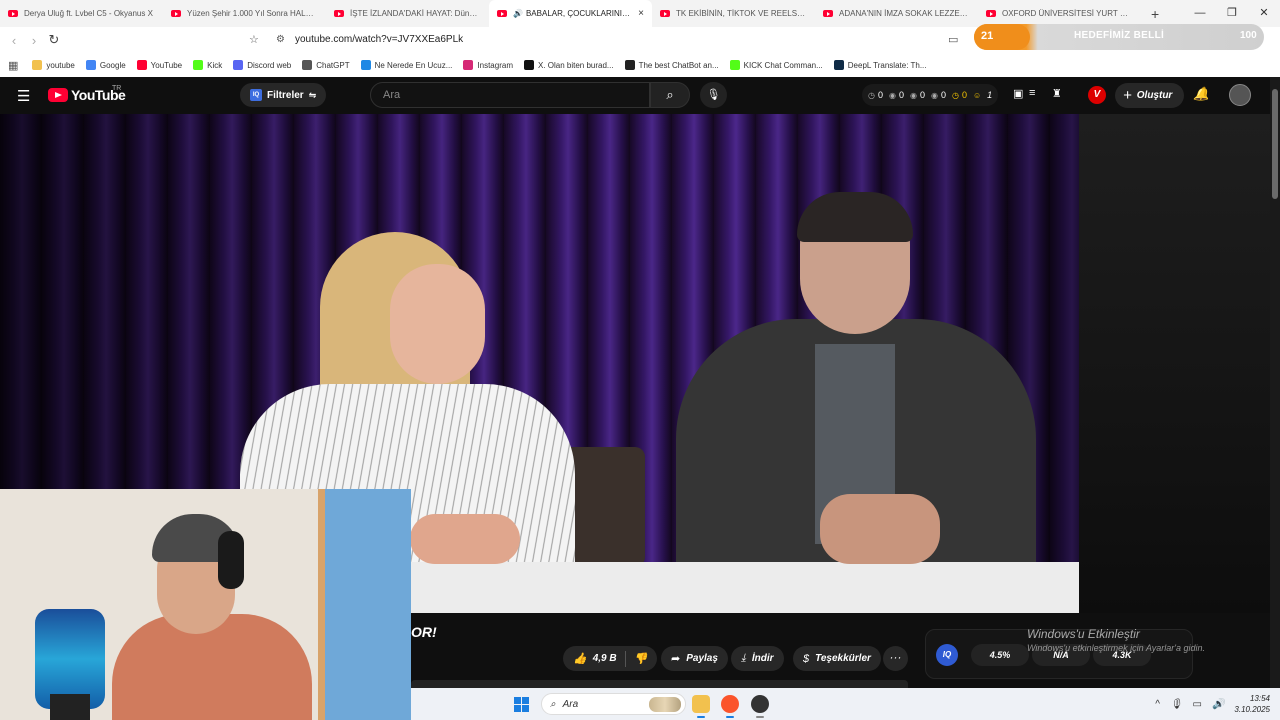 The image size is (1280, 720). What do you see at coordinates (989, 95) in the screenshot?
I see `user-icon: 1` at bounding box center [989, 95].